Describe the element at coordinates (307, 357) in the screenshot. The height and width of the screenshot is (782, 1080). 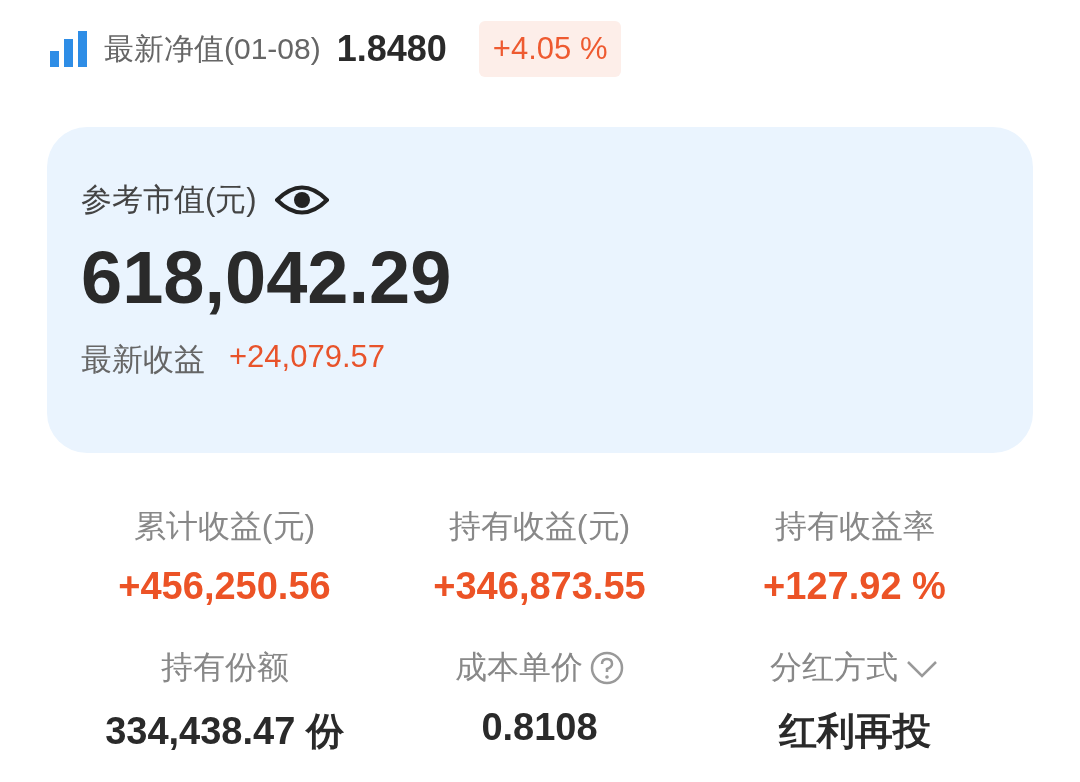
I see `latest-profit-value: +24,079.57` at that location.